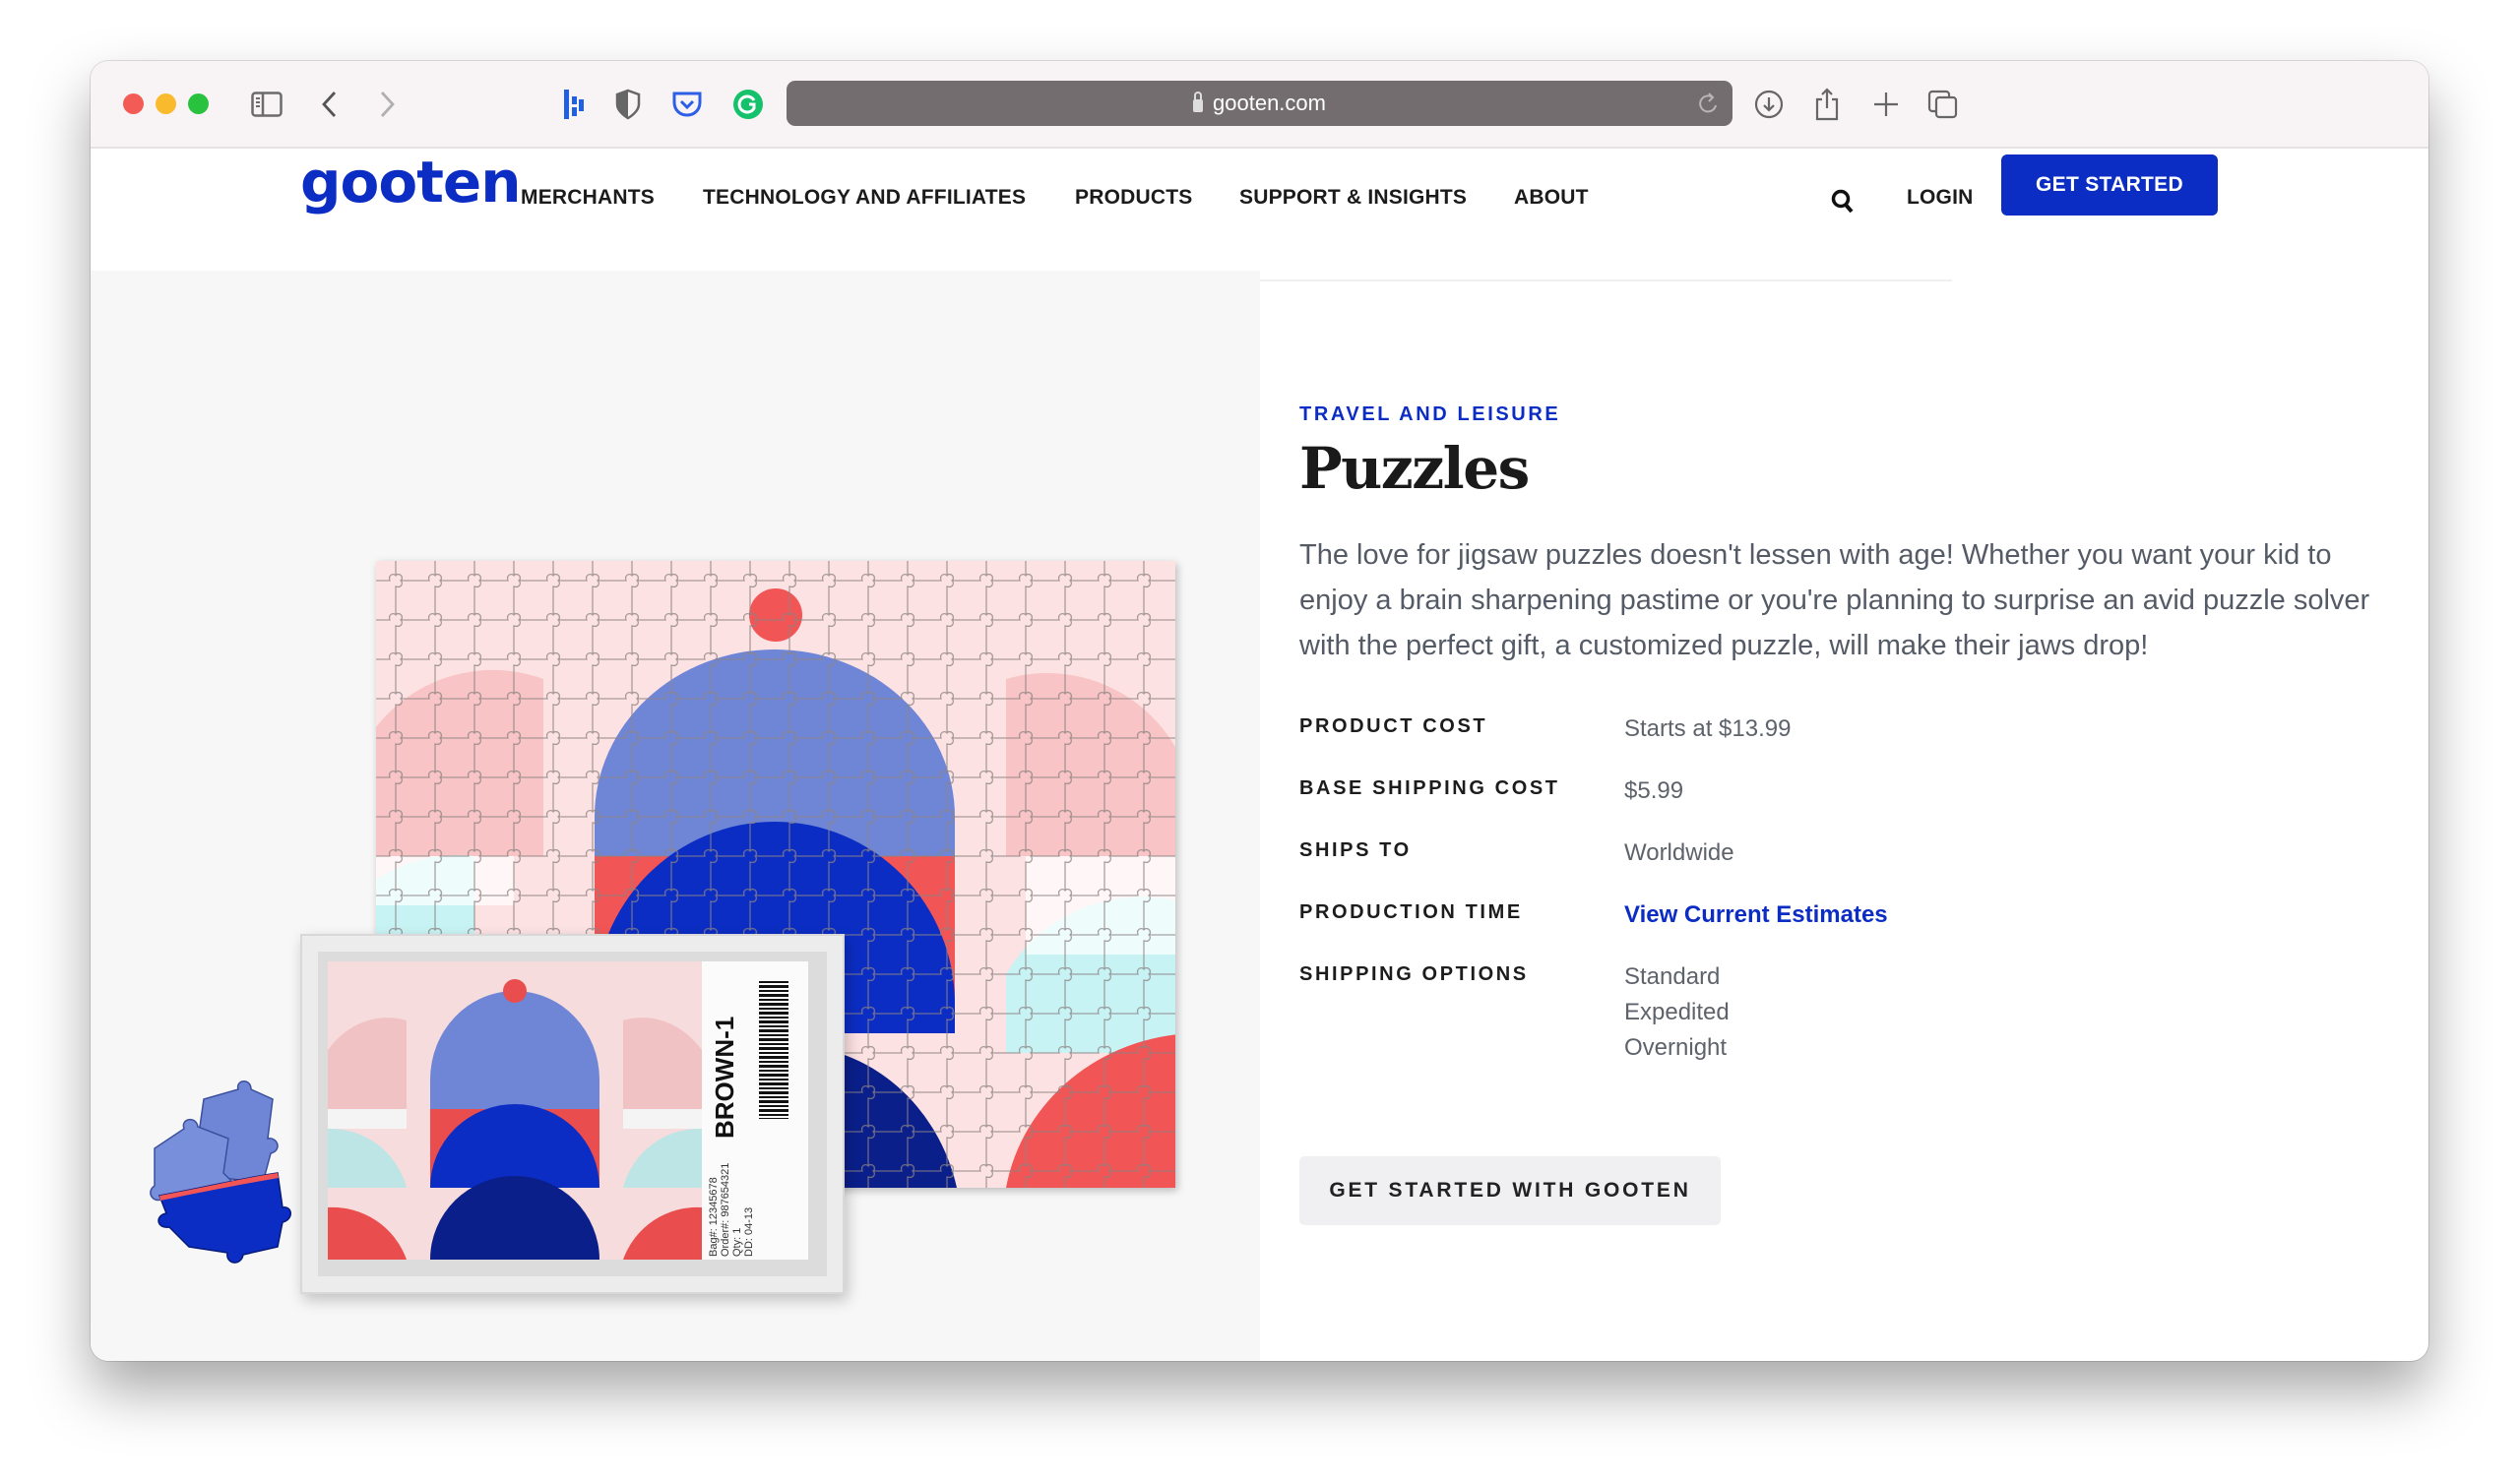 The width and height of the screenshot is (2520, 1482). I want to click on dashlane-icon, so click(574, 104).